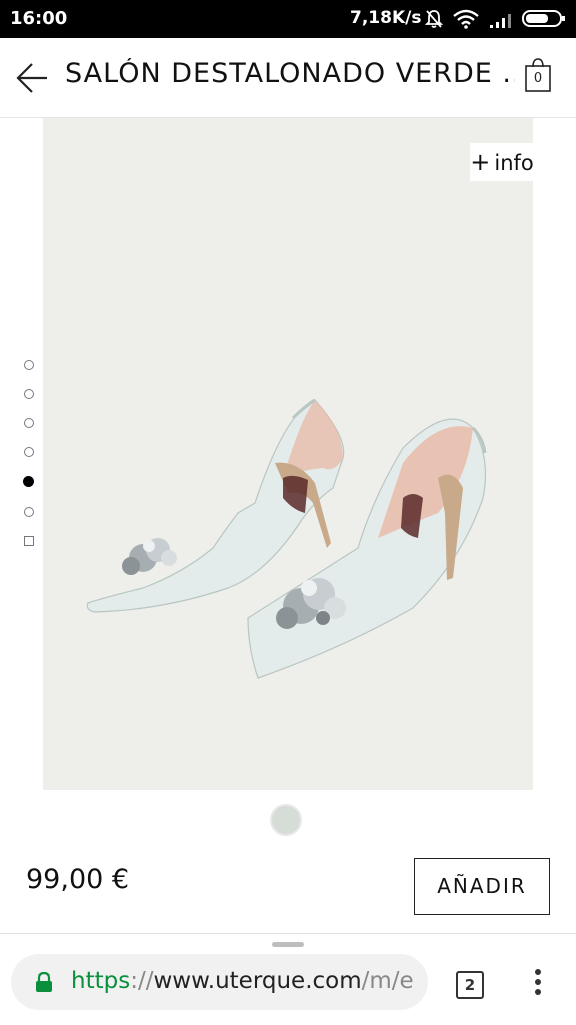  What do you see at coordinates (538, 984) in the screenshot?
I see `overflow-menu-icon` at bounding box center [538, 984].